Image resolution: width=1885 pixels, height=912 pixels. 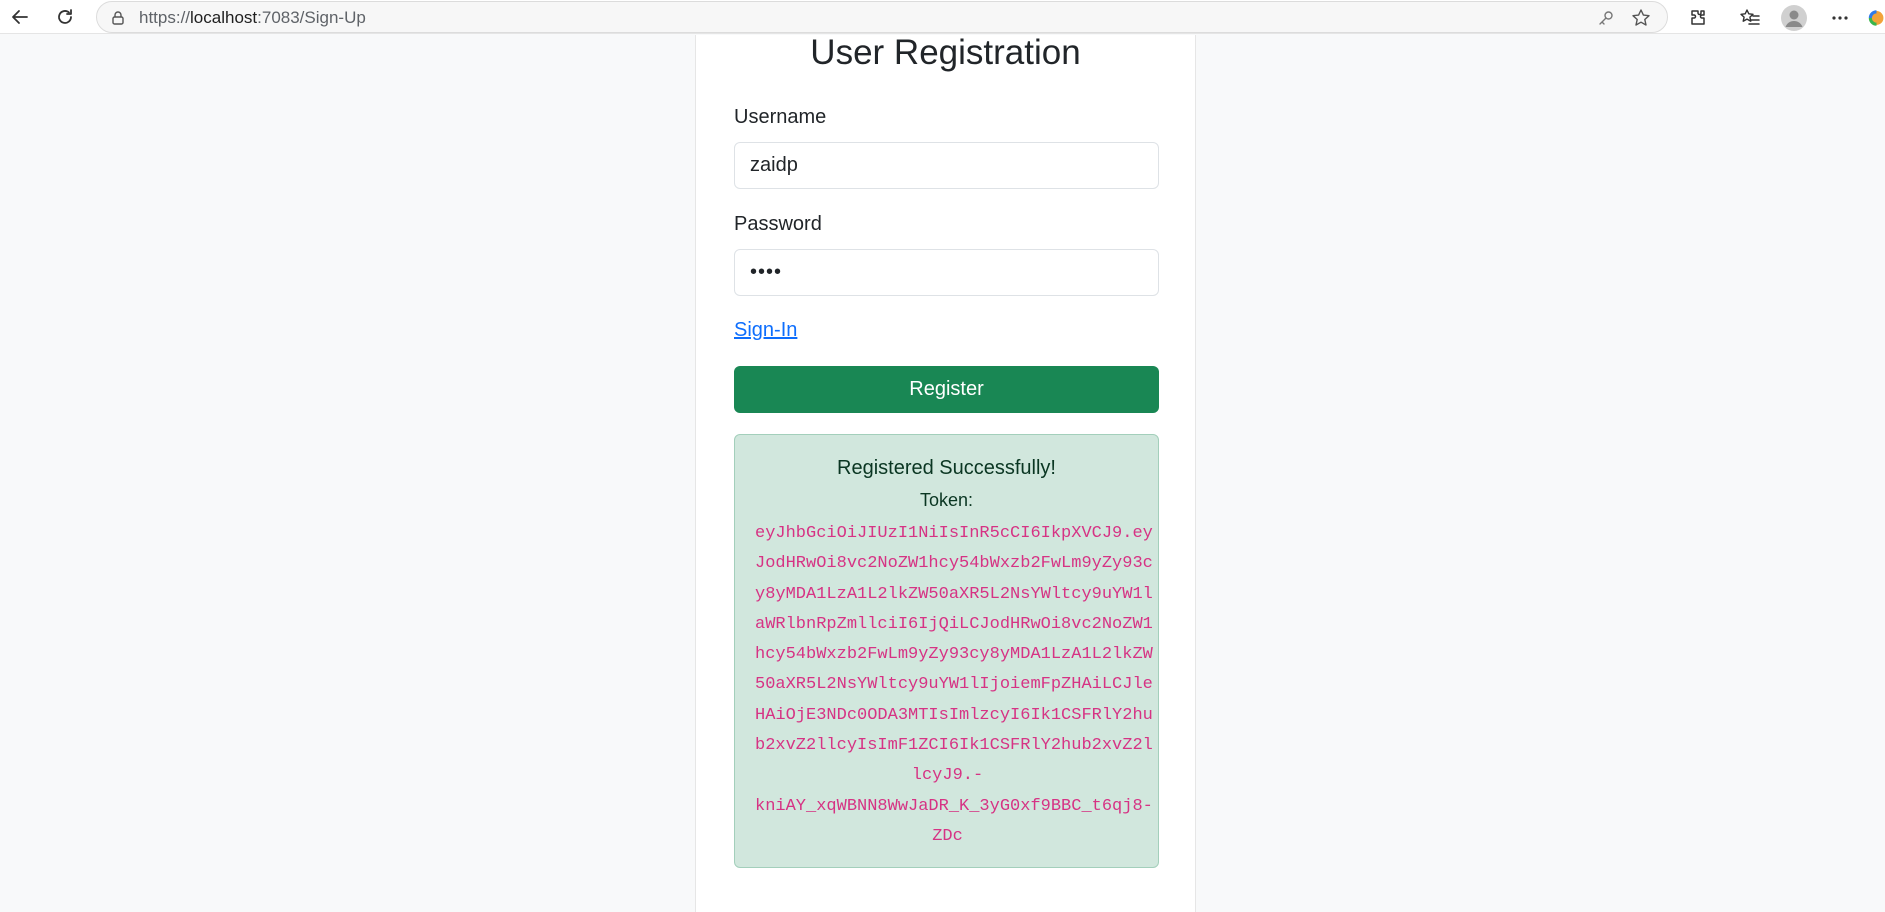 What do you see at coordinates (1698, 18) in the screenshot?
I see `extensions-icon` at bounding box center [1698, 18].